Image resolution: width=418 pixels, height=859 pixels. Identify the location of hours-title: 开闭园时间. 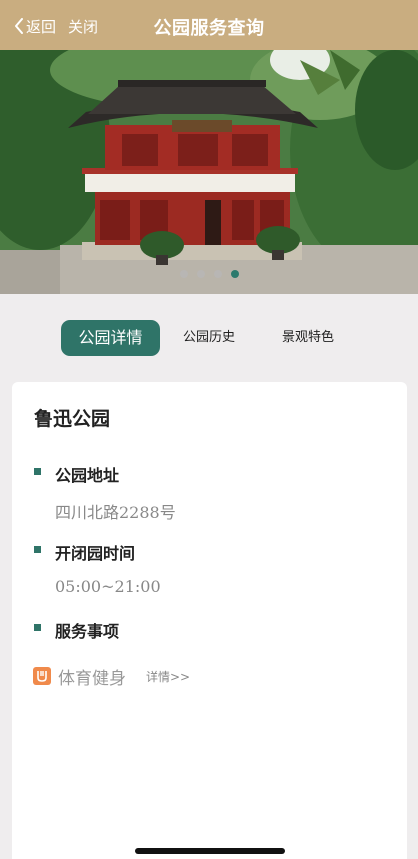
(95, 553).